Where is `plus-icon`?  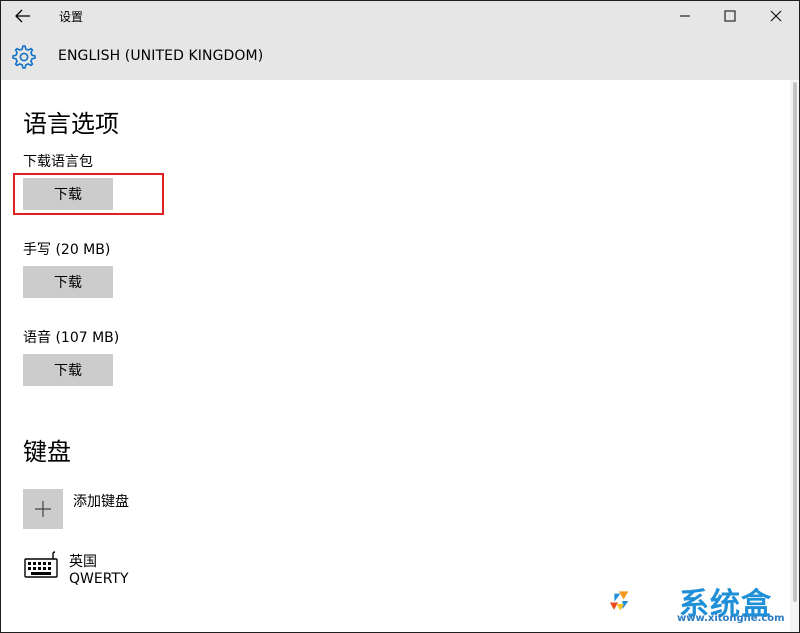
plus-icon is located at coordinates (43, 509).